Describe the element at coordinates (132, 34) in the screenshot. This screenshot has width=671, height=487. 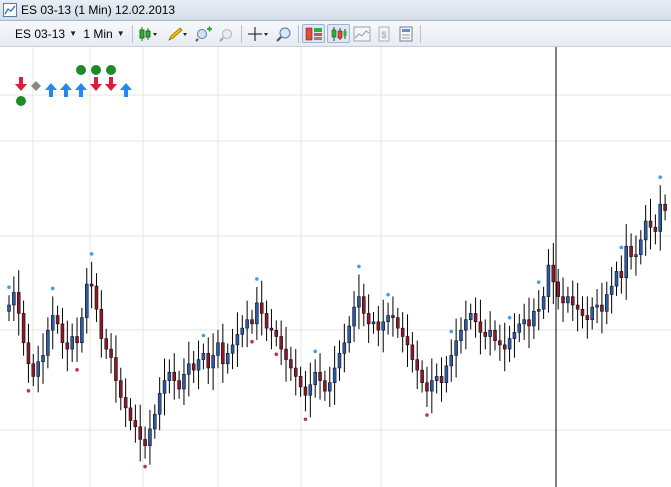
I see `toolbar-separator` at that location.